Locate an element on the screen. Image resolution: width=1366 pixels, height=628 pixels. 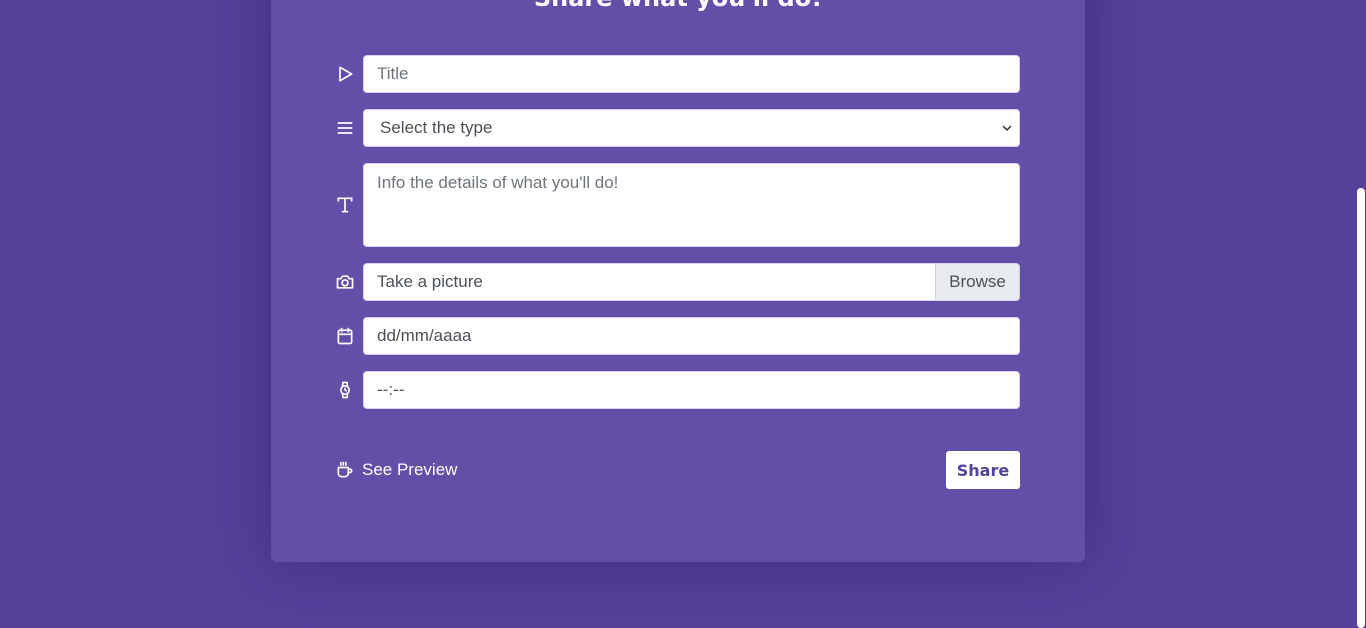
date-row: dd/mm/aaaa is located at coordinates (677, 336).